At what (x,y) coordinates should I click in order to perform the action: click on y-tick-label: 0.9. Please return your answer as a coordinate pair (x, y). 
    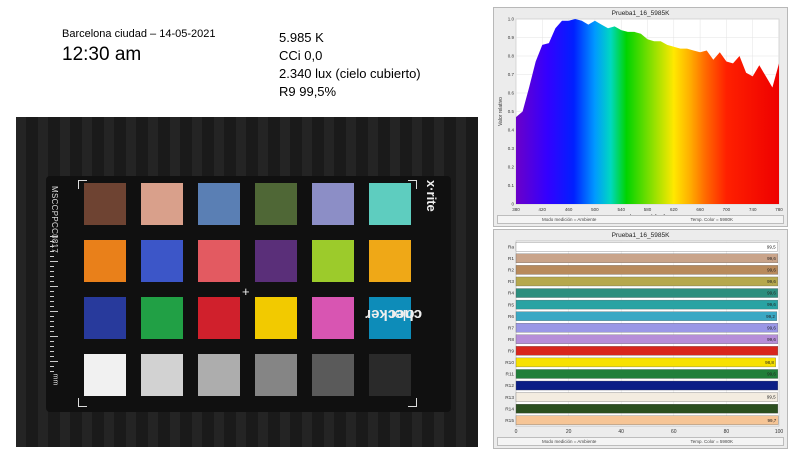
    Looking at the image, I should click on (511, 37).